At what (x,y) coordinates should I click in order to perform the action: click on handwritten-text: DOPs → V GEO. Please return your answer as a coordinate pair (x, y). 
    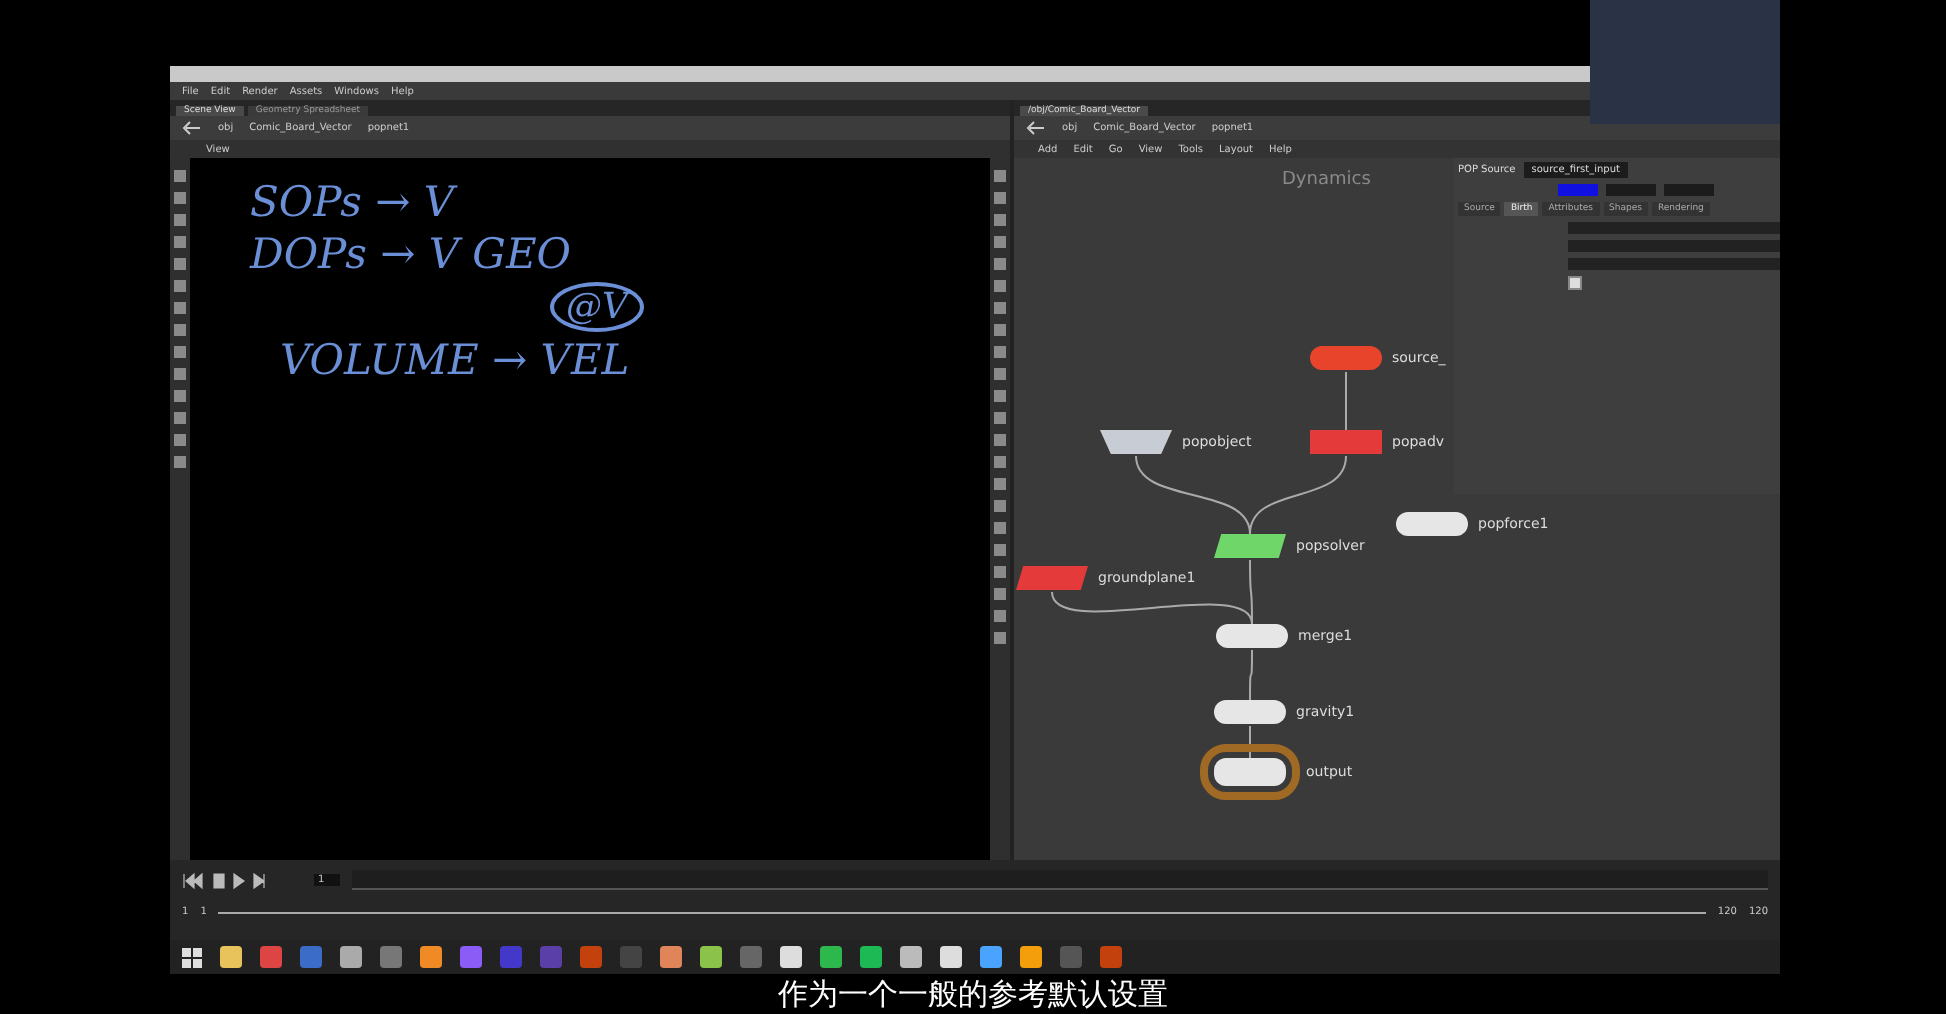
    Looking at the image, I should click on (411, 254).